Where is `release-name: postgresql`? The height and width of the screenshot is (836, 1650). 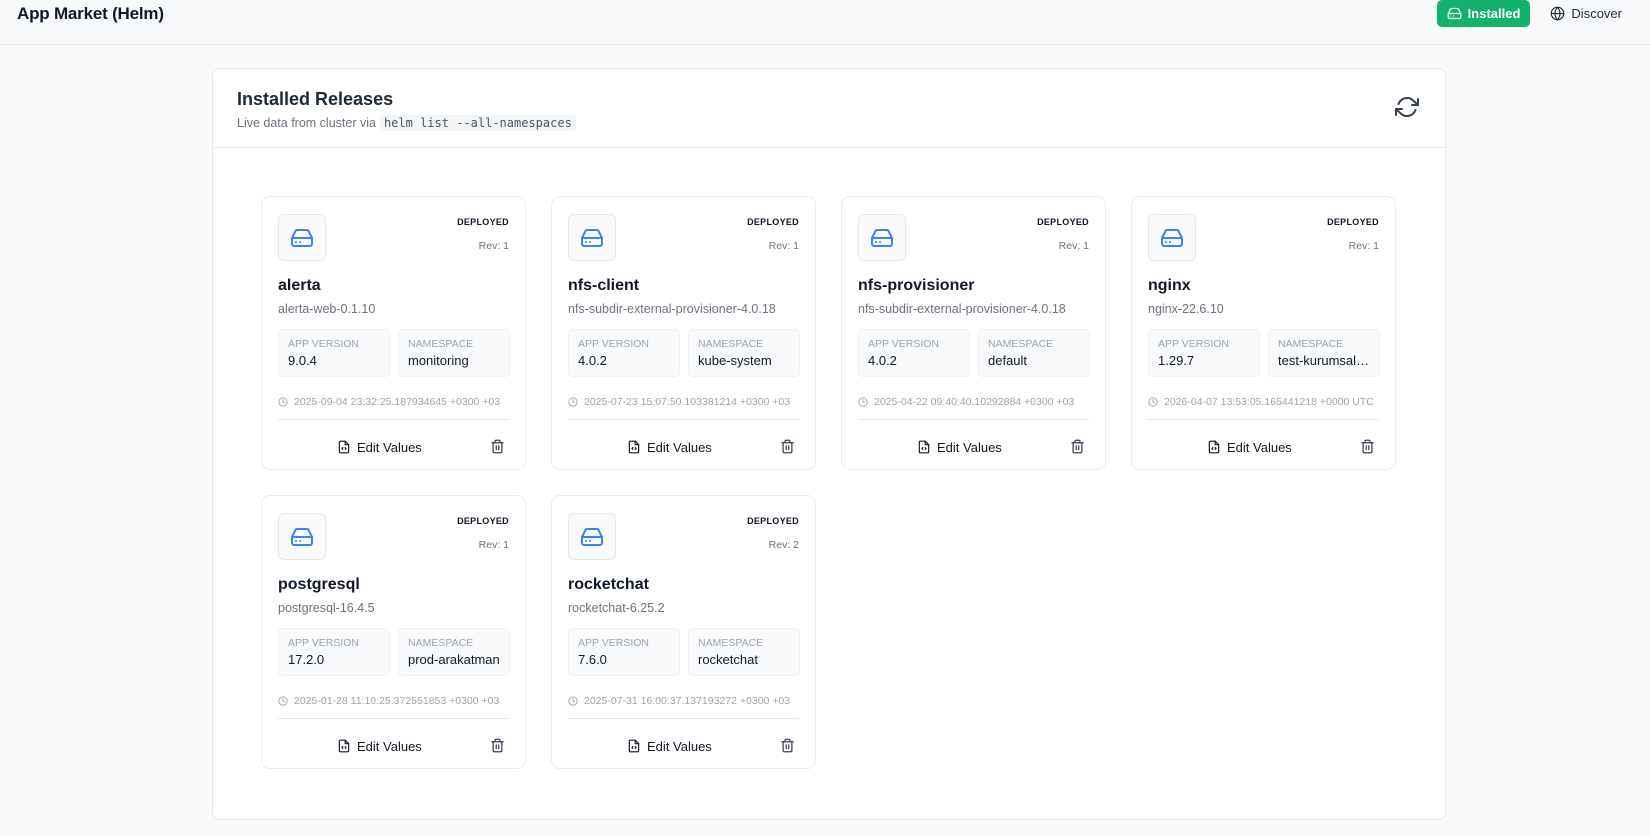
release-name: postgresql is located at coordinates (319, 584).